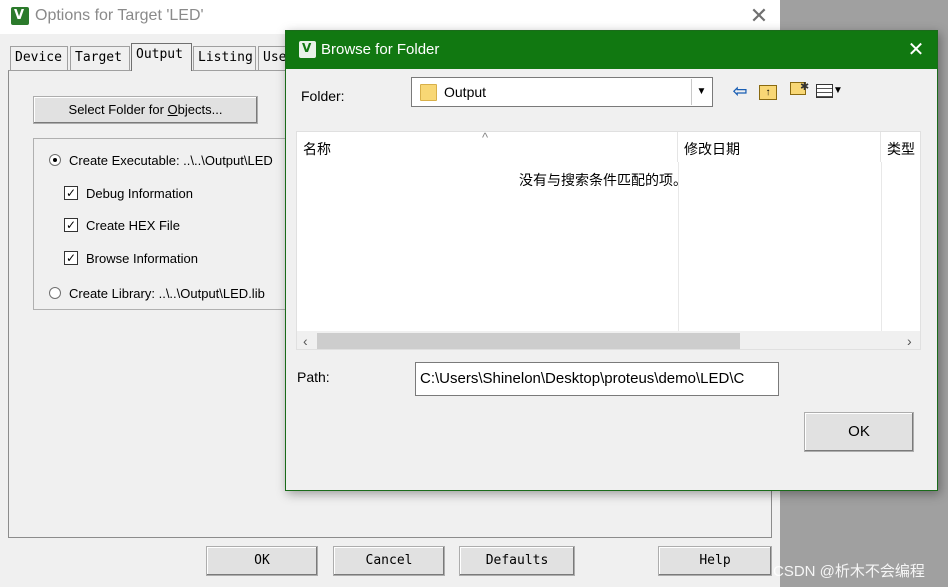 Image resolution: width=948 pixels, height=587 pixels. I want to click on options-titlebar: V Options for Target 'LED' ✕, so click(390, 17).